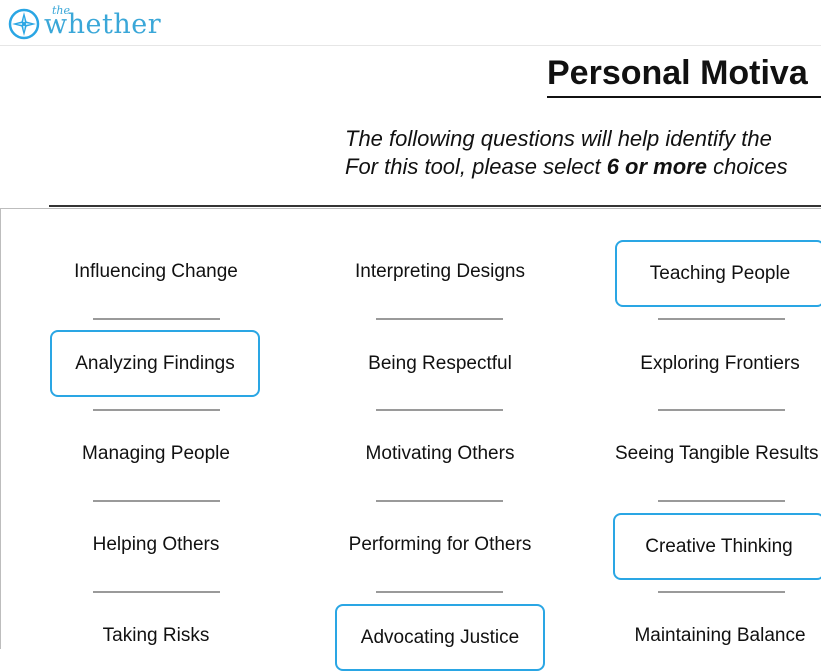 This screenshot has height=671, width=821. What do you see at coordinates (718, 273) in the screenshot?
I see `choice-teaching-people: Teaching People` at bounding box center [718, 273].